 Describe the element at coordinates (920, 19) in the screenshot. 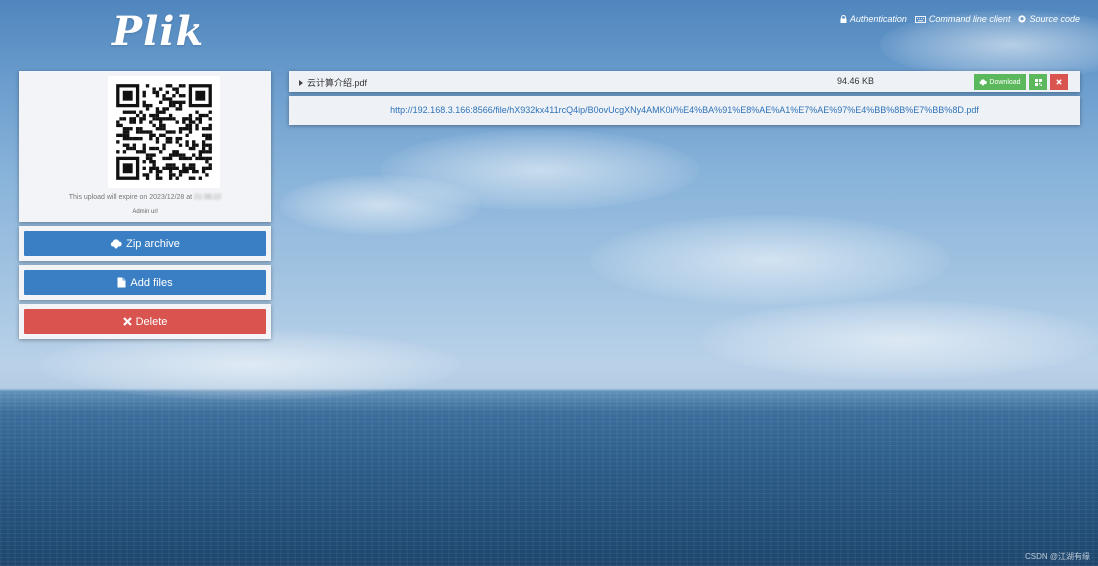

I see `keyboard-icon` at that location.